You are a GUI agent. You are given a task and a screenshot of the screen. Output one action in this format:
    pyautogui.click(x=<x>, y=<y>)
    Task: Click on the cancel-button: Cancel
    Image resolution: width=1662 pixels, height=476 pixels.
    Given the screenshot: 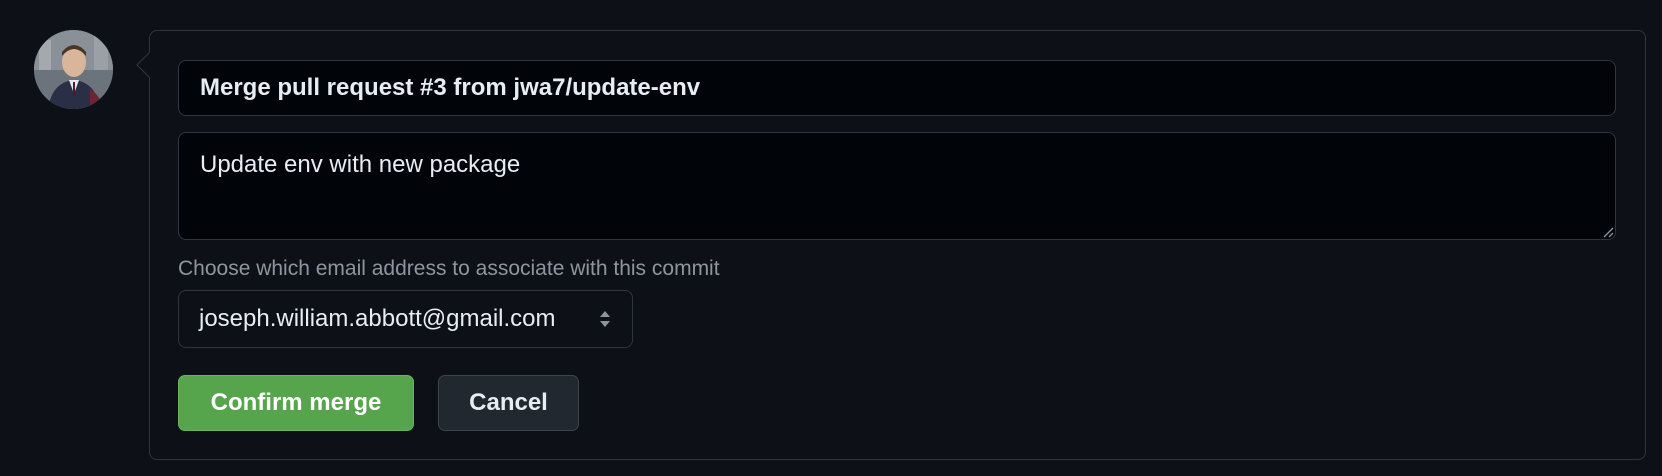 What is the action you would take?
    pyautogui.click(x=508, y=403)
    